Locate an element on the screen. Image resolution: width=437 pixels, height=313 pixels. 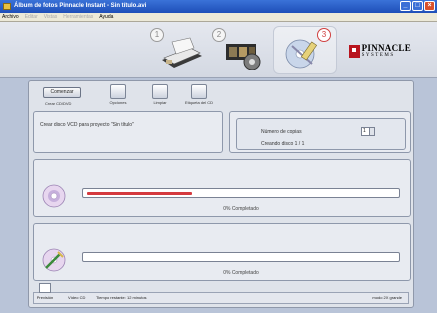
copies-spinbox: 1 is located at coordinates (368, 131).